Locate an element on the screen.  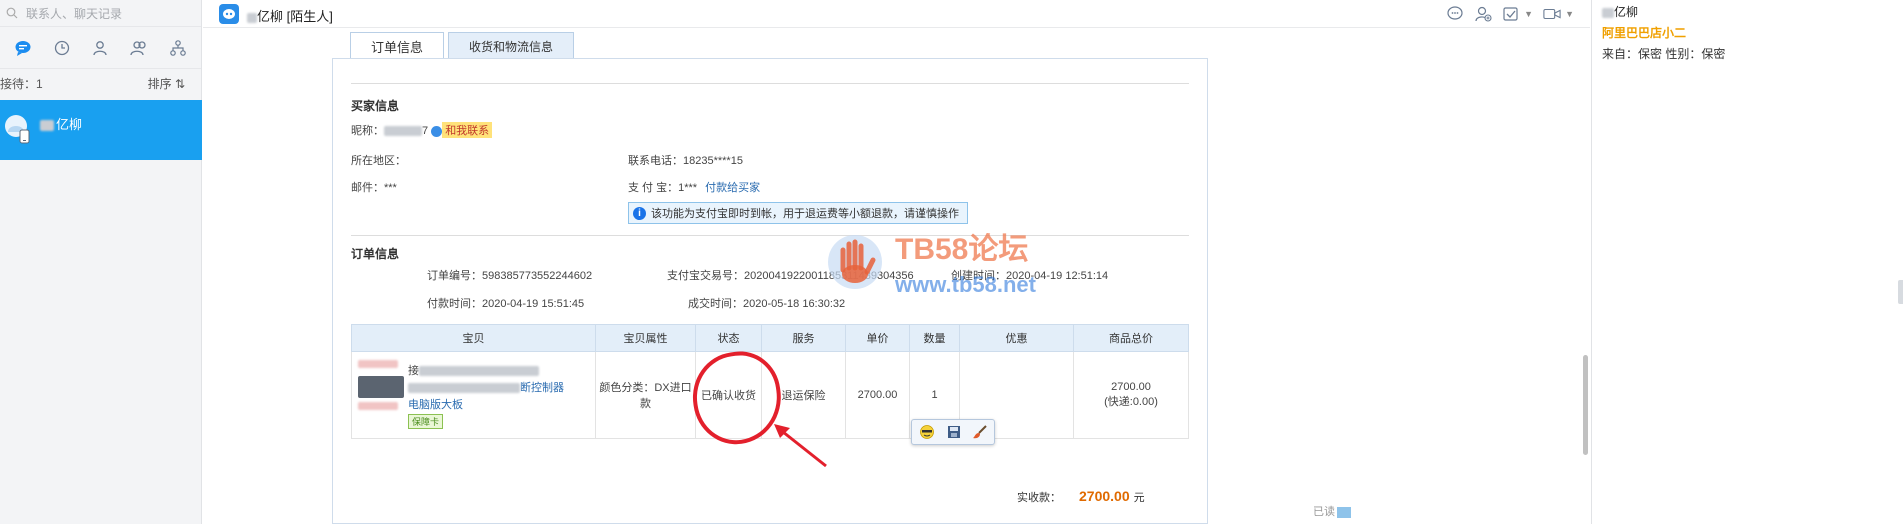
floating-toolbar is located at coordinates (953, 432).